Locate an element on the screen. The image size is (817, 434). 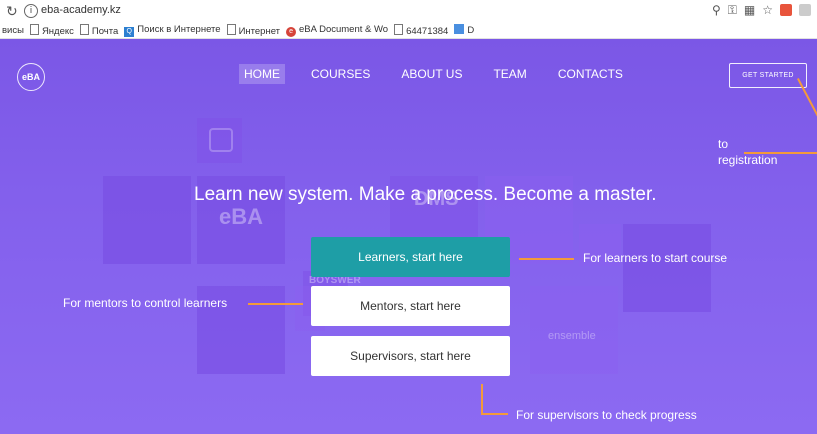
nav-courses: COURSES is located at coordinates (340, 74).